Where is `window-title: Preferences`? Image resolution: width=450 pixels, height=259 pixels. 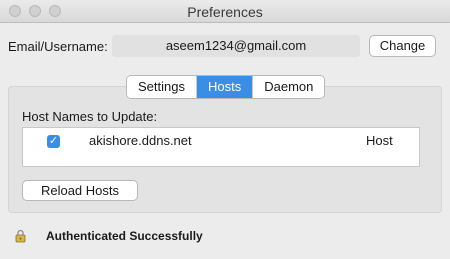 window-title: Preferences is located at coordinates (225, 12).